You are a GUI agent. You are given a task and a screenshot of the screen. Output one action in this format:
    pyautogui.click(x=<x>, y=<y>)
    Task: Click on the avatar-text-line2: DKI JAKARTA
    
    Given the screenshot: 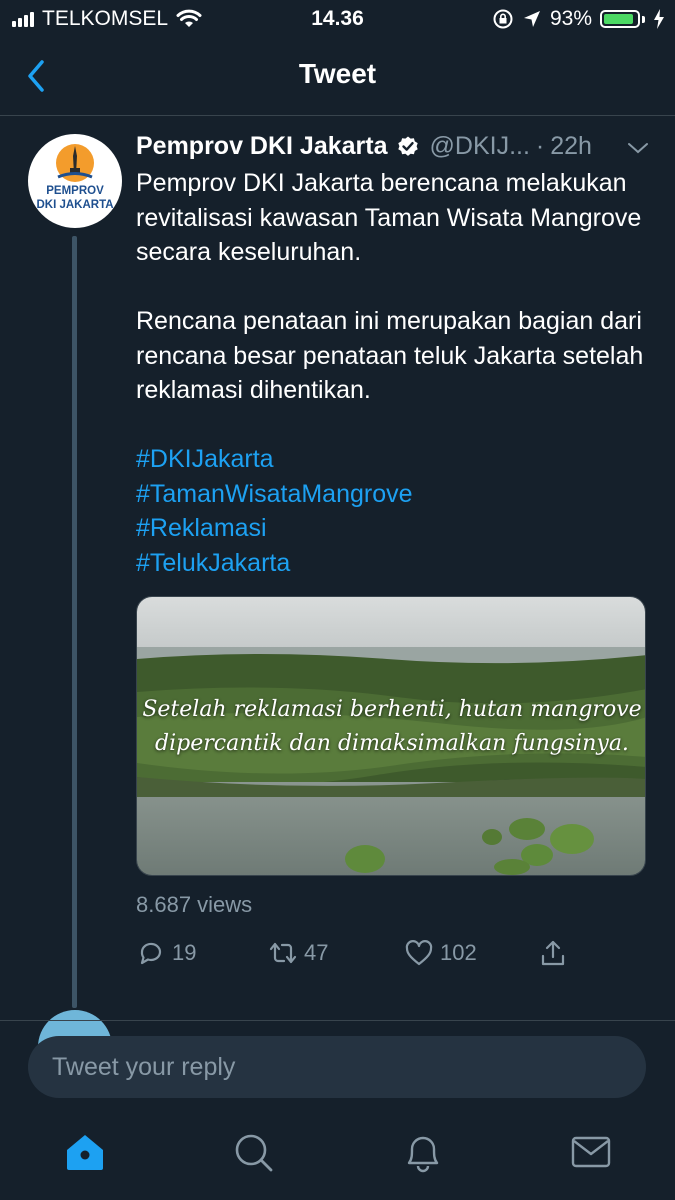 What is the action you would take?
    pyautogui.click(x=74, y=205)
    